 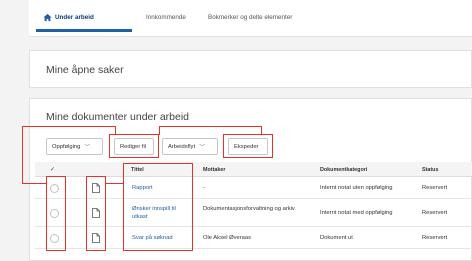 I want to click on recipient-cell: -, so click(x=204, y=188).